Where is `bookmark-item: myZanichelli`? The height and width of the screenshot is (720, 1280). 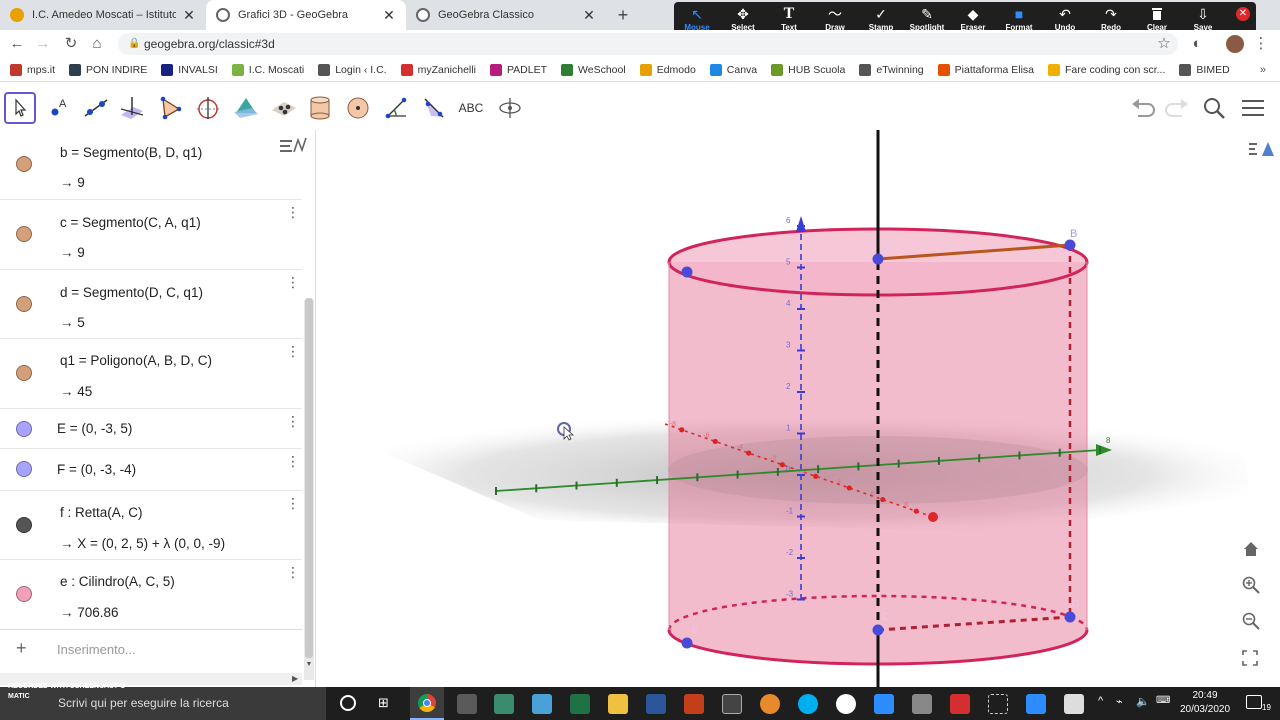
bookmark-item: myZanichelli is located at coordinates (438, 69).